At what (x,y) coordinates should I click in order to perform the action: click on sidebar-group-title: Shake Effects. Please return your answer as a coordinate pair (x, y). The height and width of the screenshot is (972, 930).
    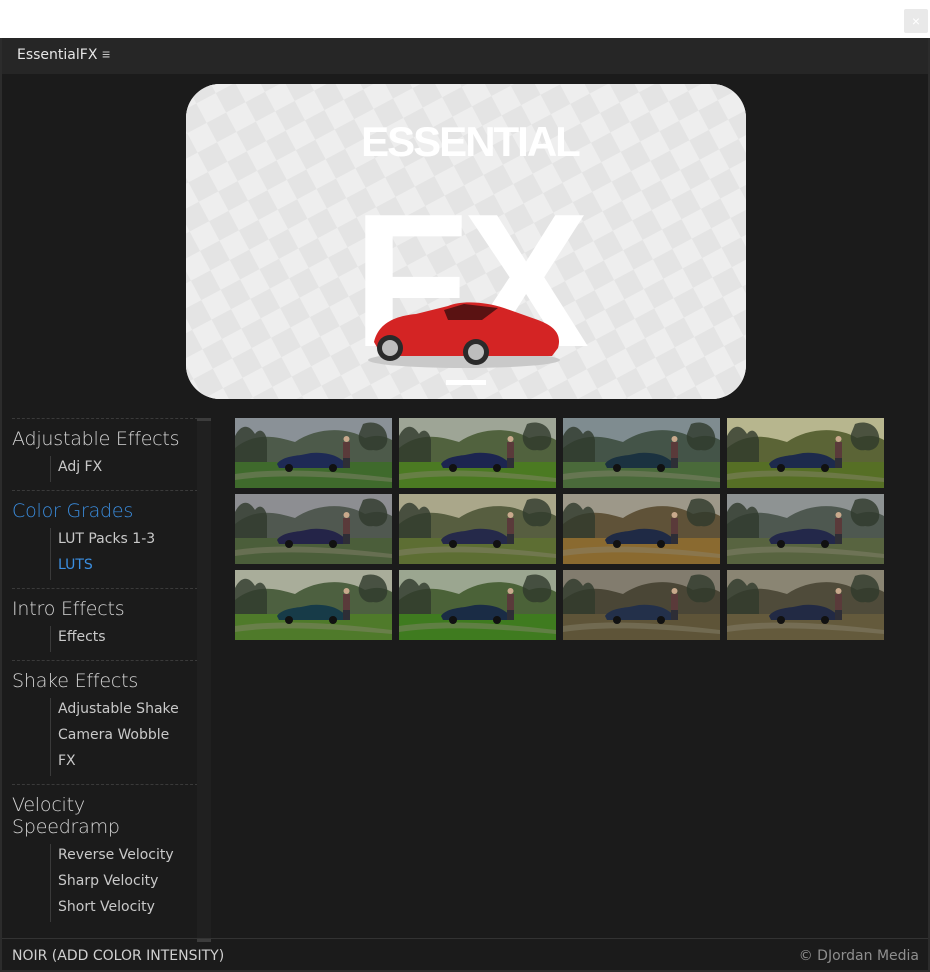
    Looking at the image, I should click on (105, 681).